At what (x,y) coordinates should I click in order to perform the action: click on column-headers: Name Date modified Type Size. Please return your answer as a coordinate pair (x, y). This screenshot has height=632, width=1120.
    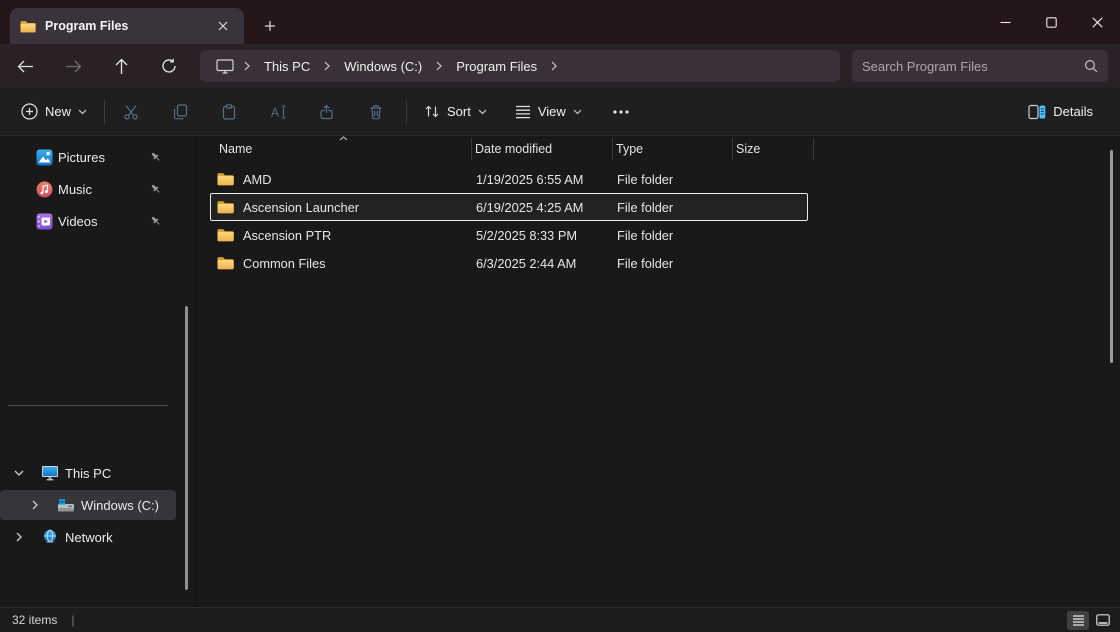
    Looking at the image, I should click on (658, 149).